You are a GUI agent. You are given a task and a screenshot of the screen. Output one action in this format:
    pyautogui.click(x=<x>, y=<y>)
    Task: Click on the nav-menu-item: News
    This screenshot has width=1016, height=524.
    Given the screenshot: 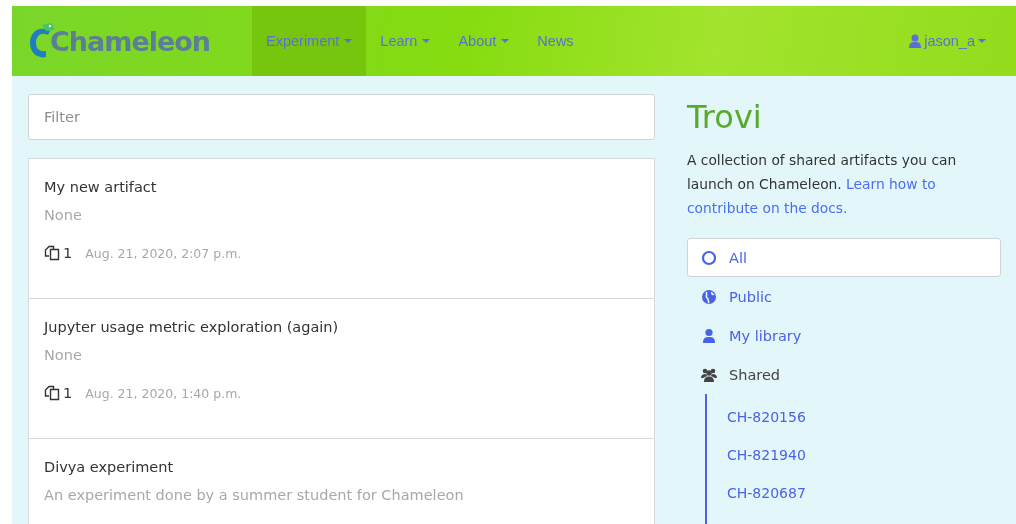 What is the action you would take?
    pyautogui.click(x=555, y=41)
    